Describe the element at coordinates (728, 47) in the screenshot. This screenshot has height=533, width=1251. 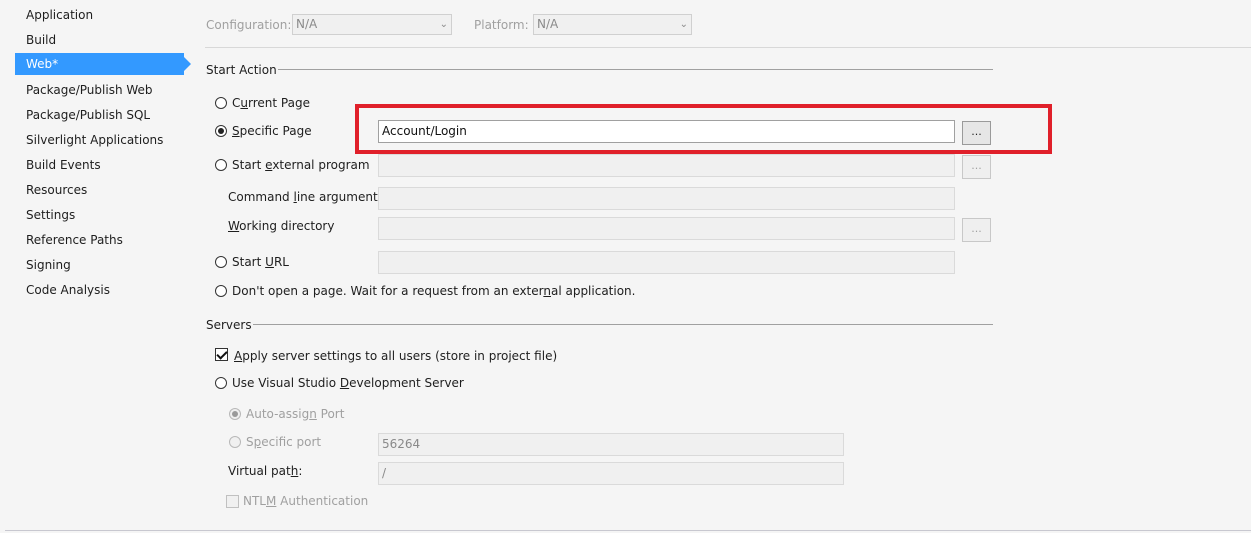
I see `toolbar-divider` at that location.